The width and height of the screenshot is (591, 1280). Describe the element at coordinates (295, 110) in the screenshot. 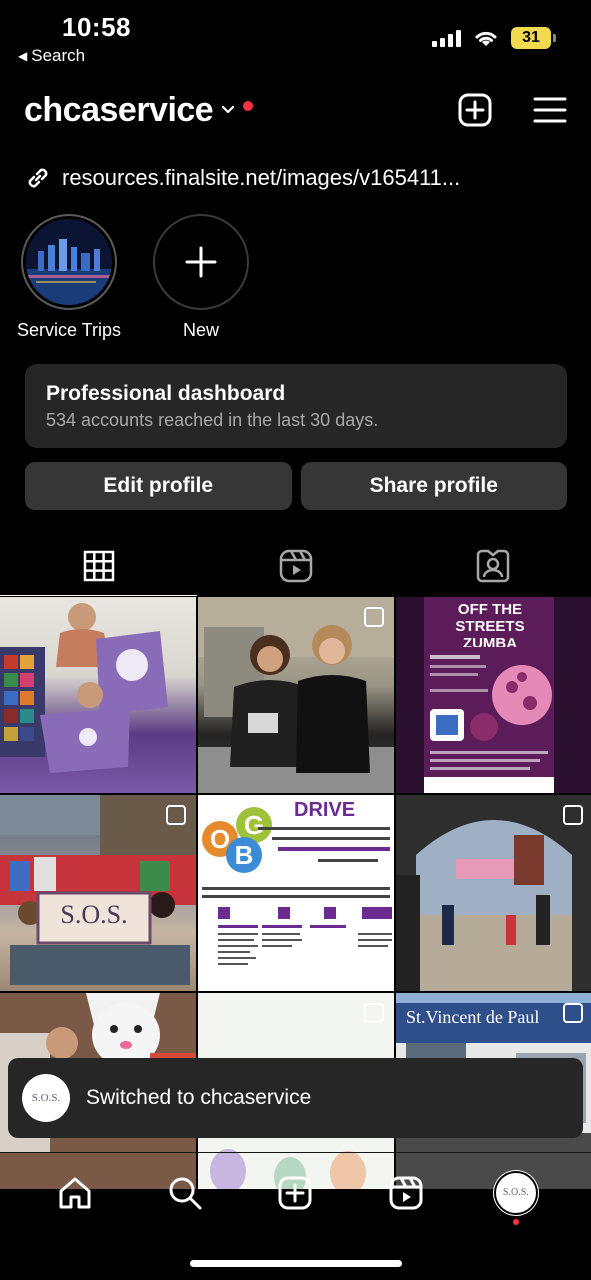

I see `profile-header: chcaservice` at that location.